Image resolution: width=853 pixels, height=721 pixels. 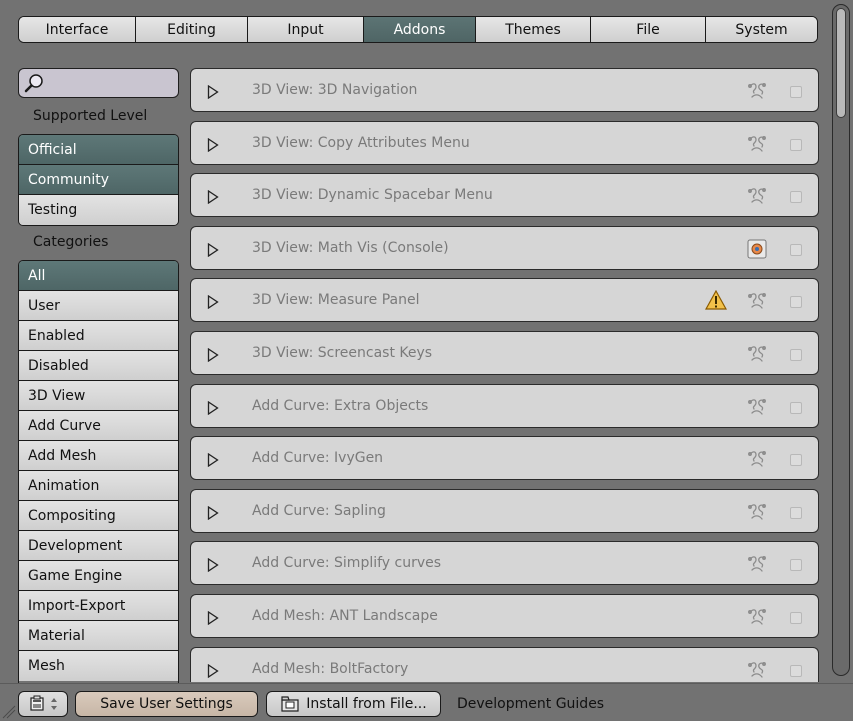 What do you see at coordinates (345, 616) in the screenshot?
I see `addon-name: Add Mesh: ANT Landscape` at bounding box center [345, 616].